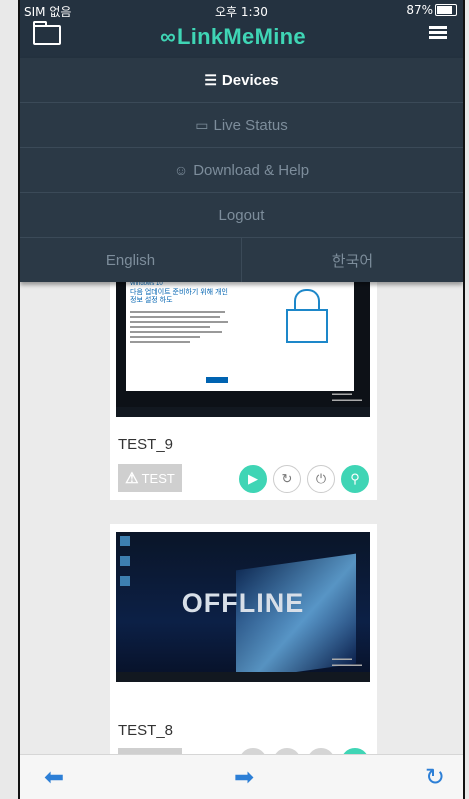 Image resolution: width=469 pixels, height=799 pixels. I want to click on browser-toolbar: ⬅ ➡ ↻, so click(241, 776).